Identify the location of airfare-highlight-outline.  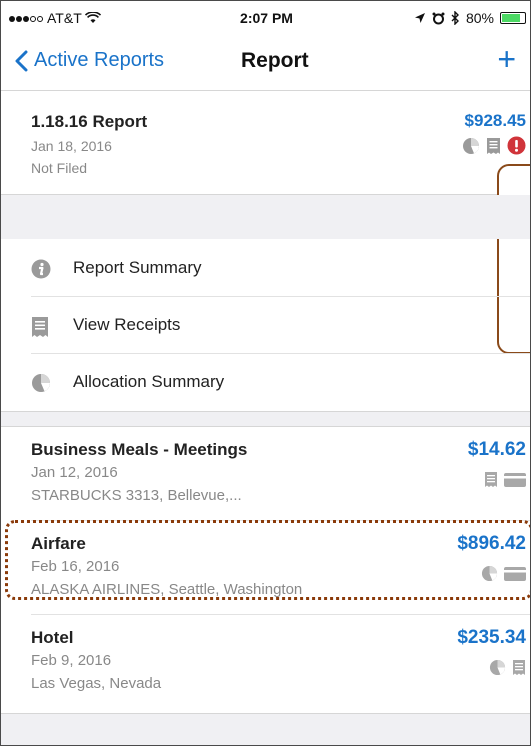
(267, 560).